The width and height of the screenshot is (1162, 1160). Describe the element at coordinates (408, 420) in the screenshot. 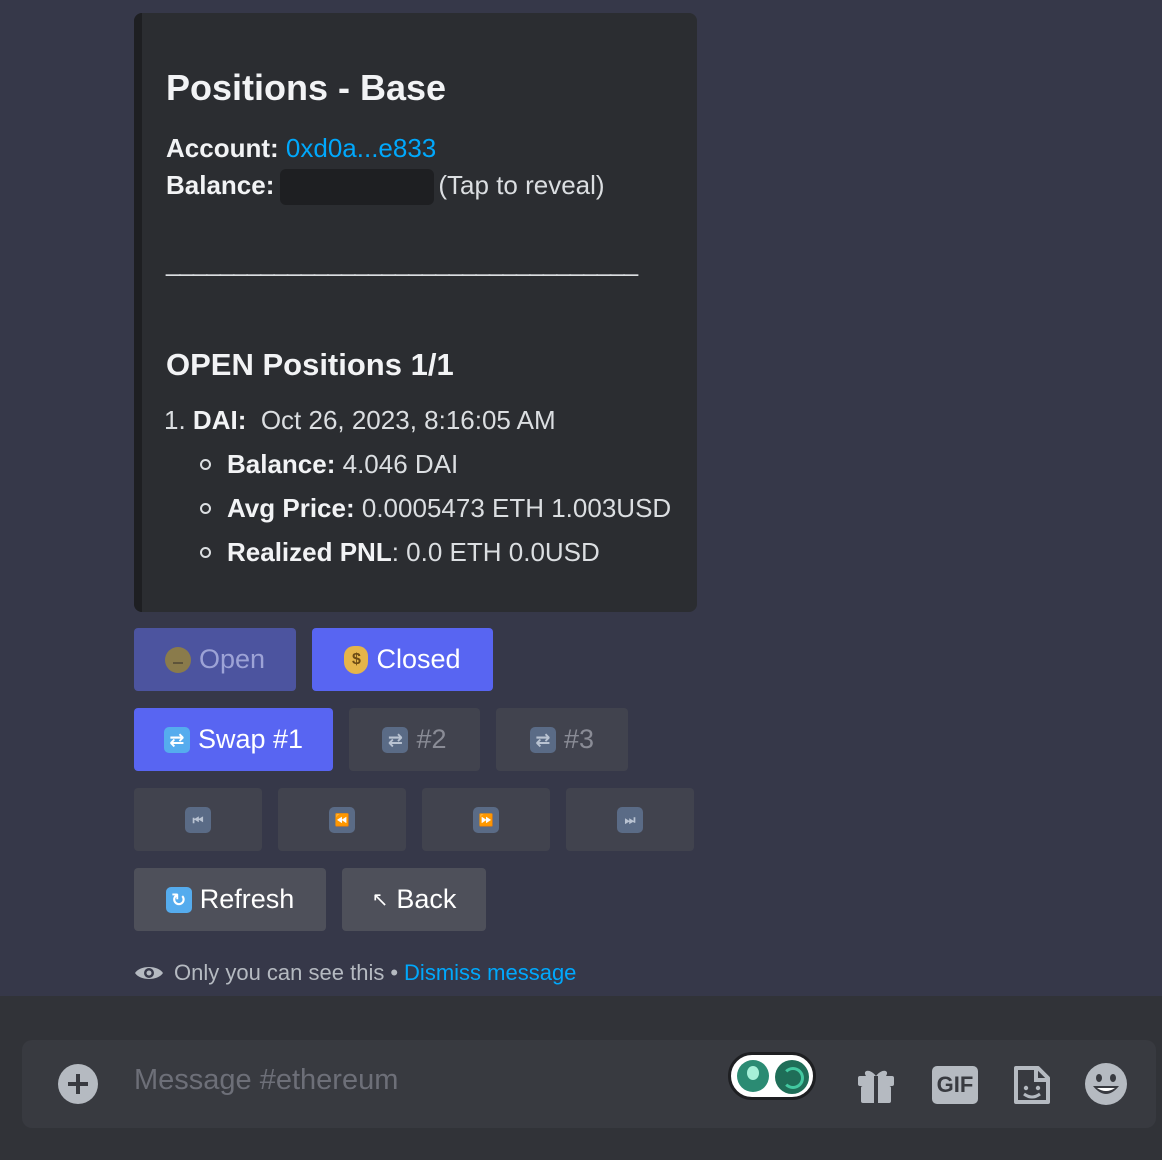

I see `position-timestamp: Oct 26, 2023, 8:16:05 AM` at that location.